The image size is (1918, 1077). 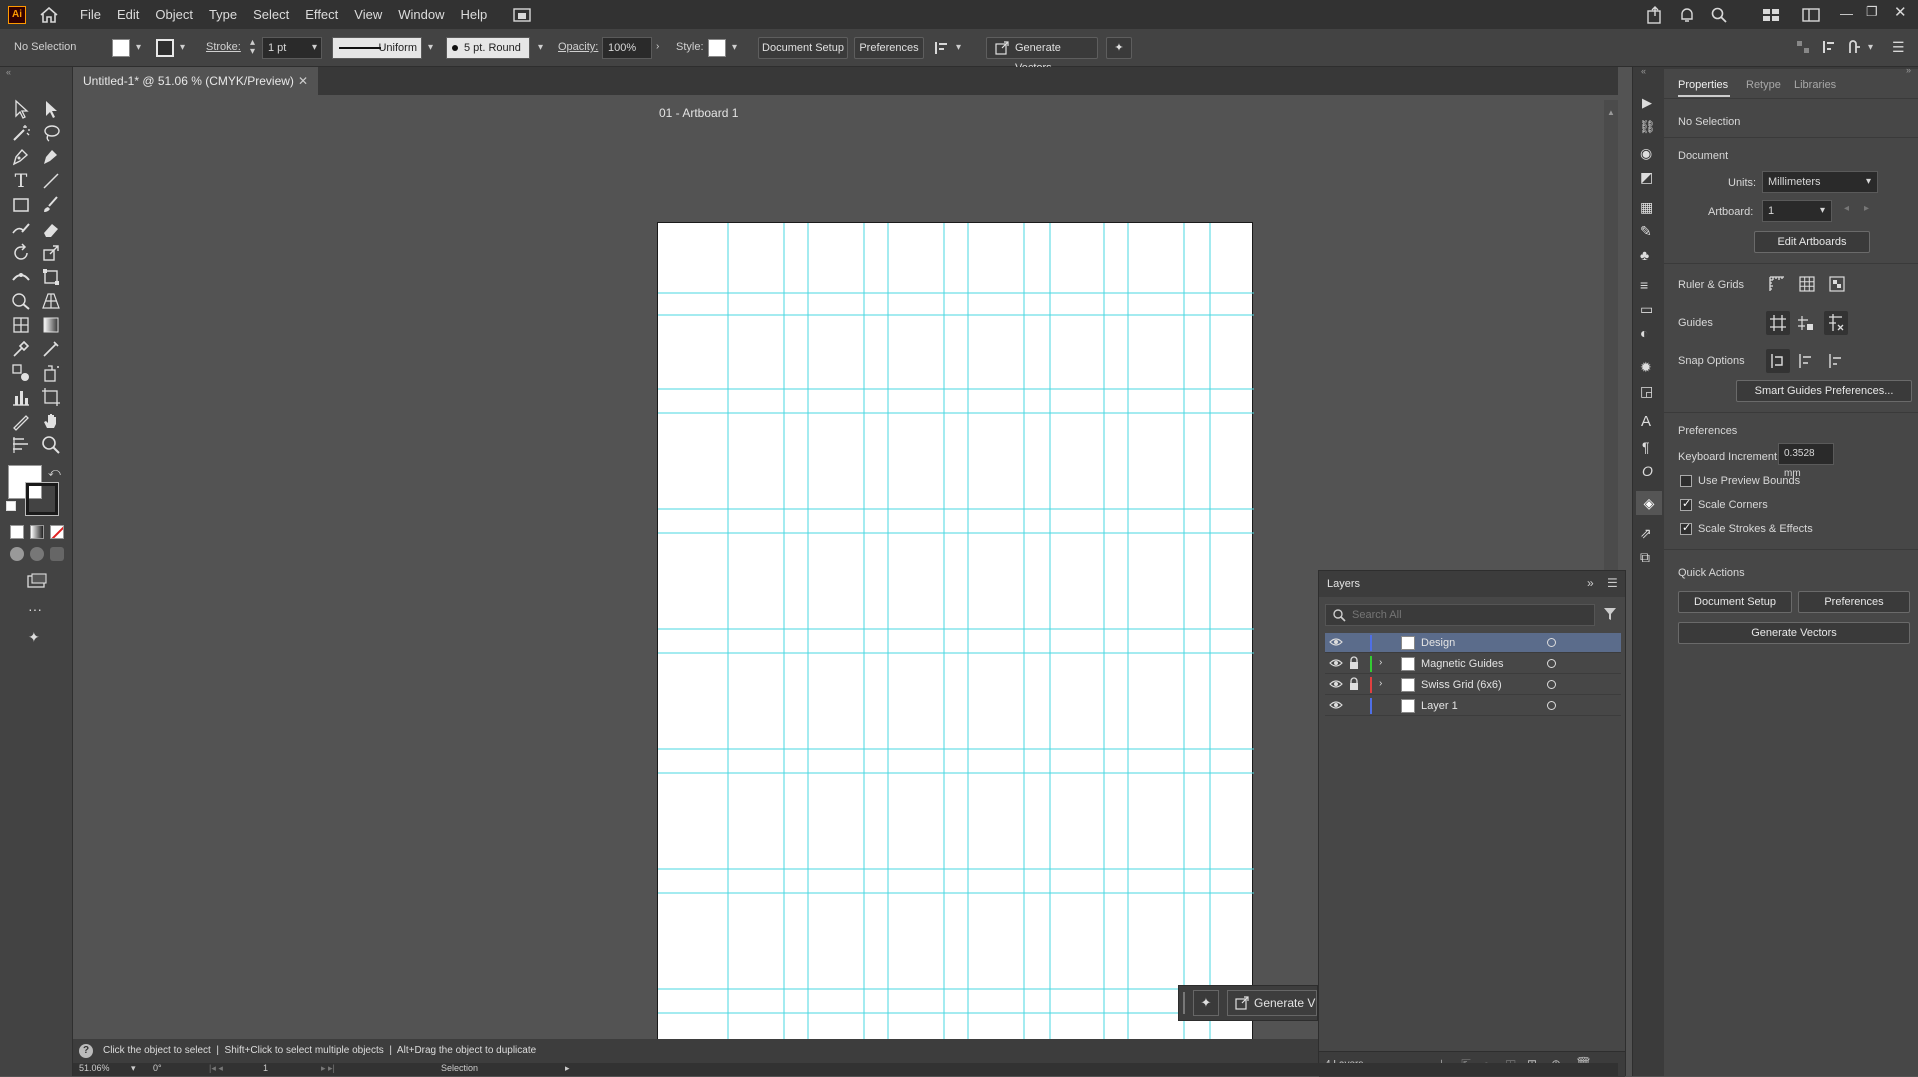 I want to click on menu-type: Type, so click(x=223, y=14).